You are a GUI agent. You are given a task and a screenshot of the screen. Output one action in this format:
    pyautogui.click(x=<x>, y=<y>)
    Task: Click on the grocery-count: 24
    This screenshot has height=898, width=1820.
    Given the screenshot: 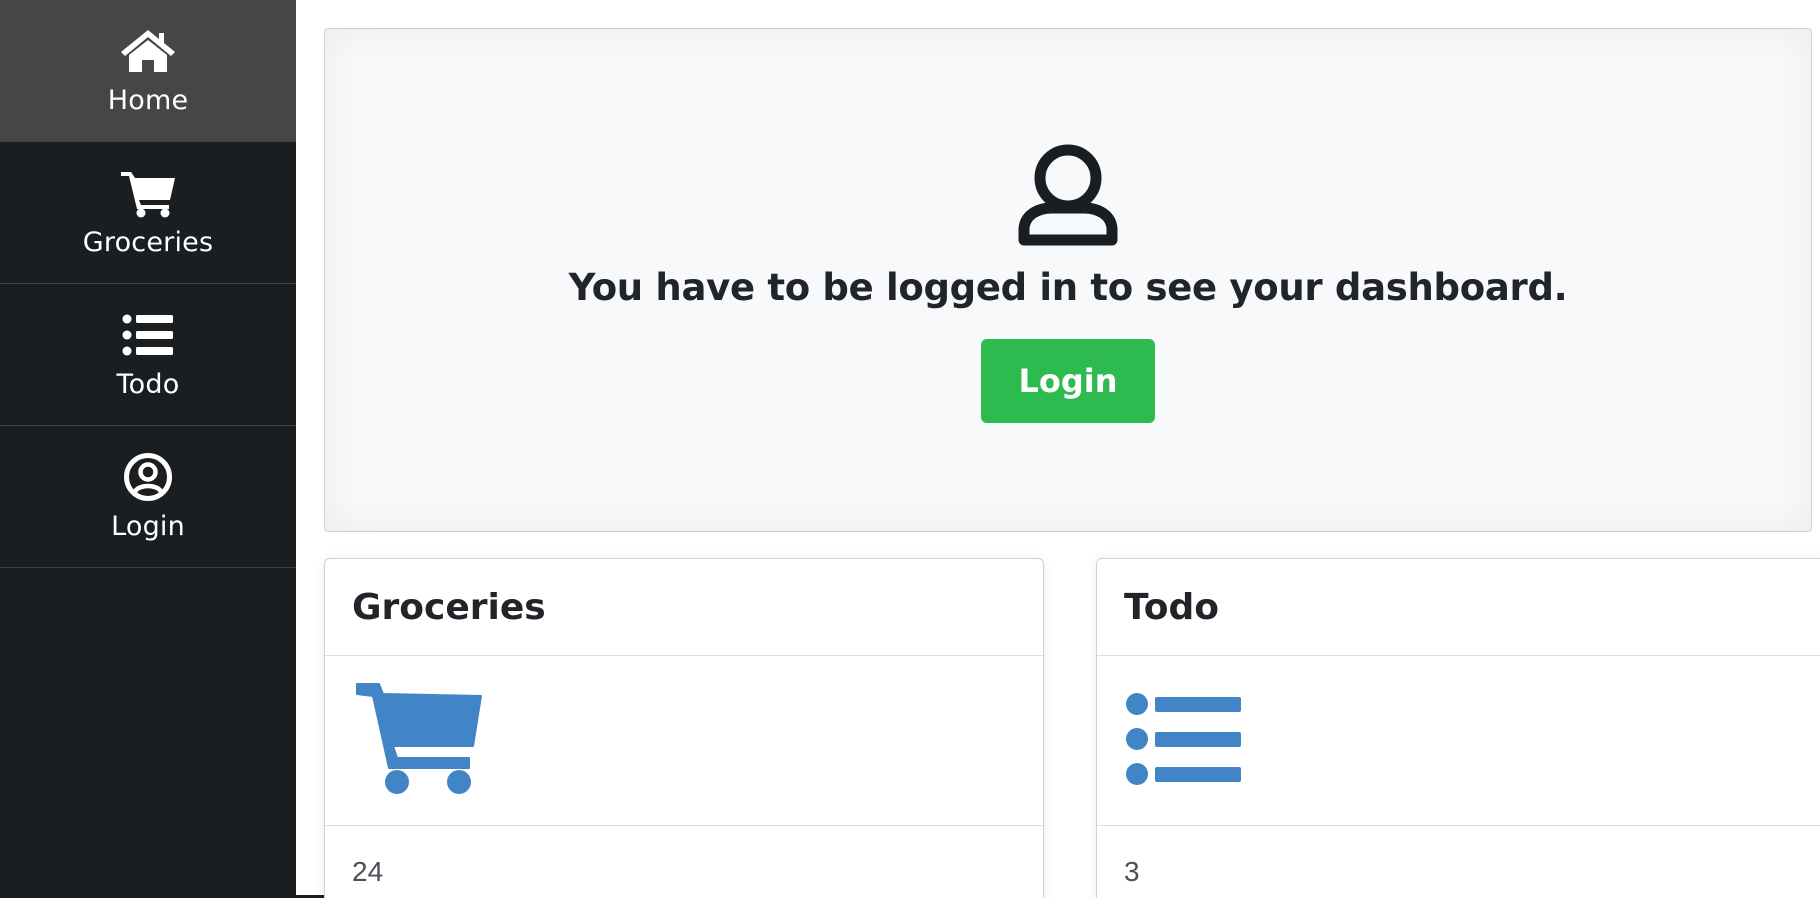 What is the action you would take?
    pyautogui.click(x=368, y=871)
    